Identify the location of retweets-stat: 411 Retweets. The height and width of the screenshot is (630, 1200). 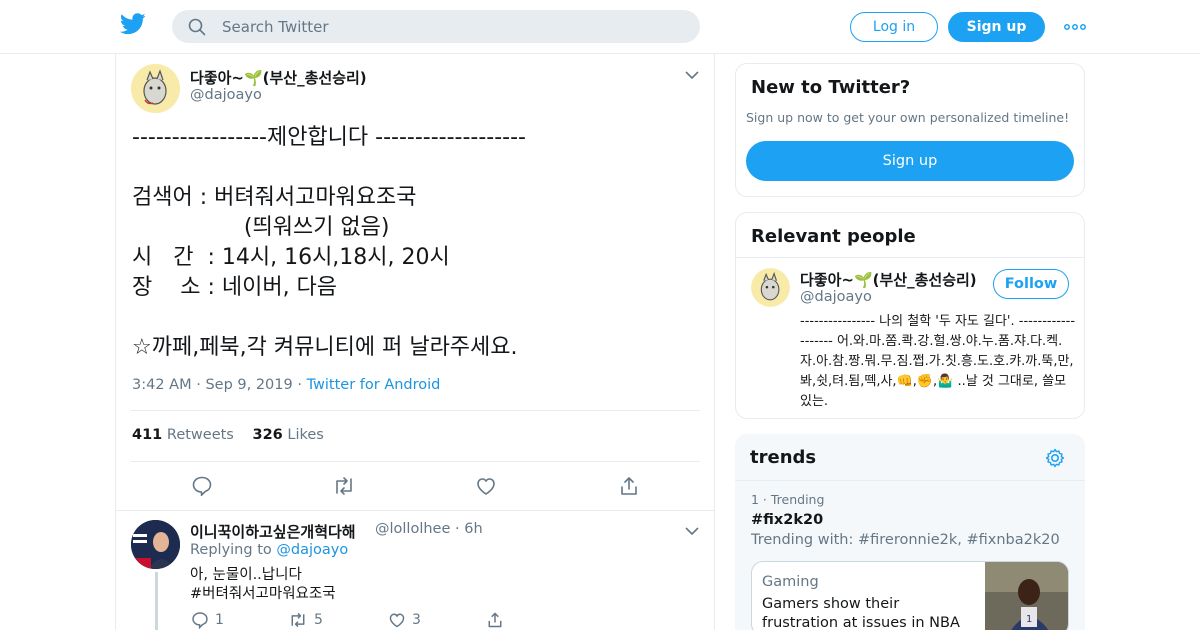
(183, 435).